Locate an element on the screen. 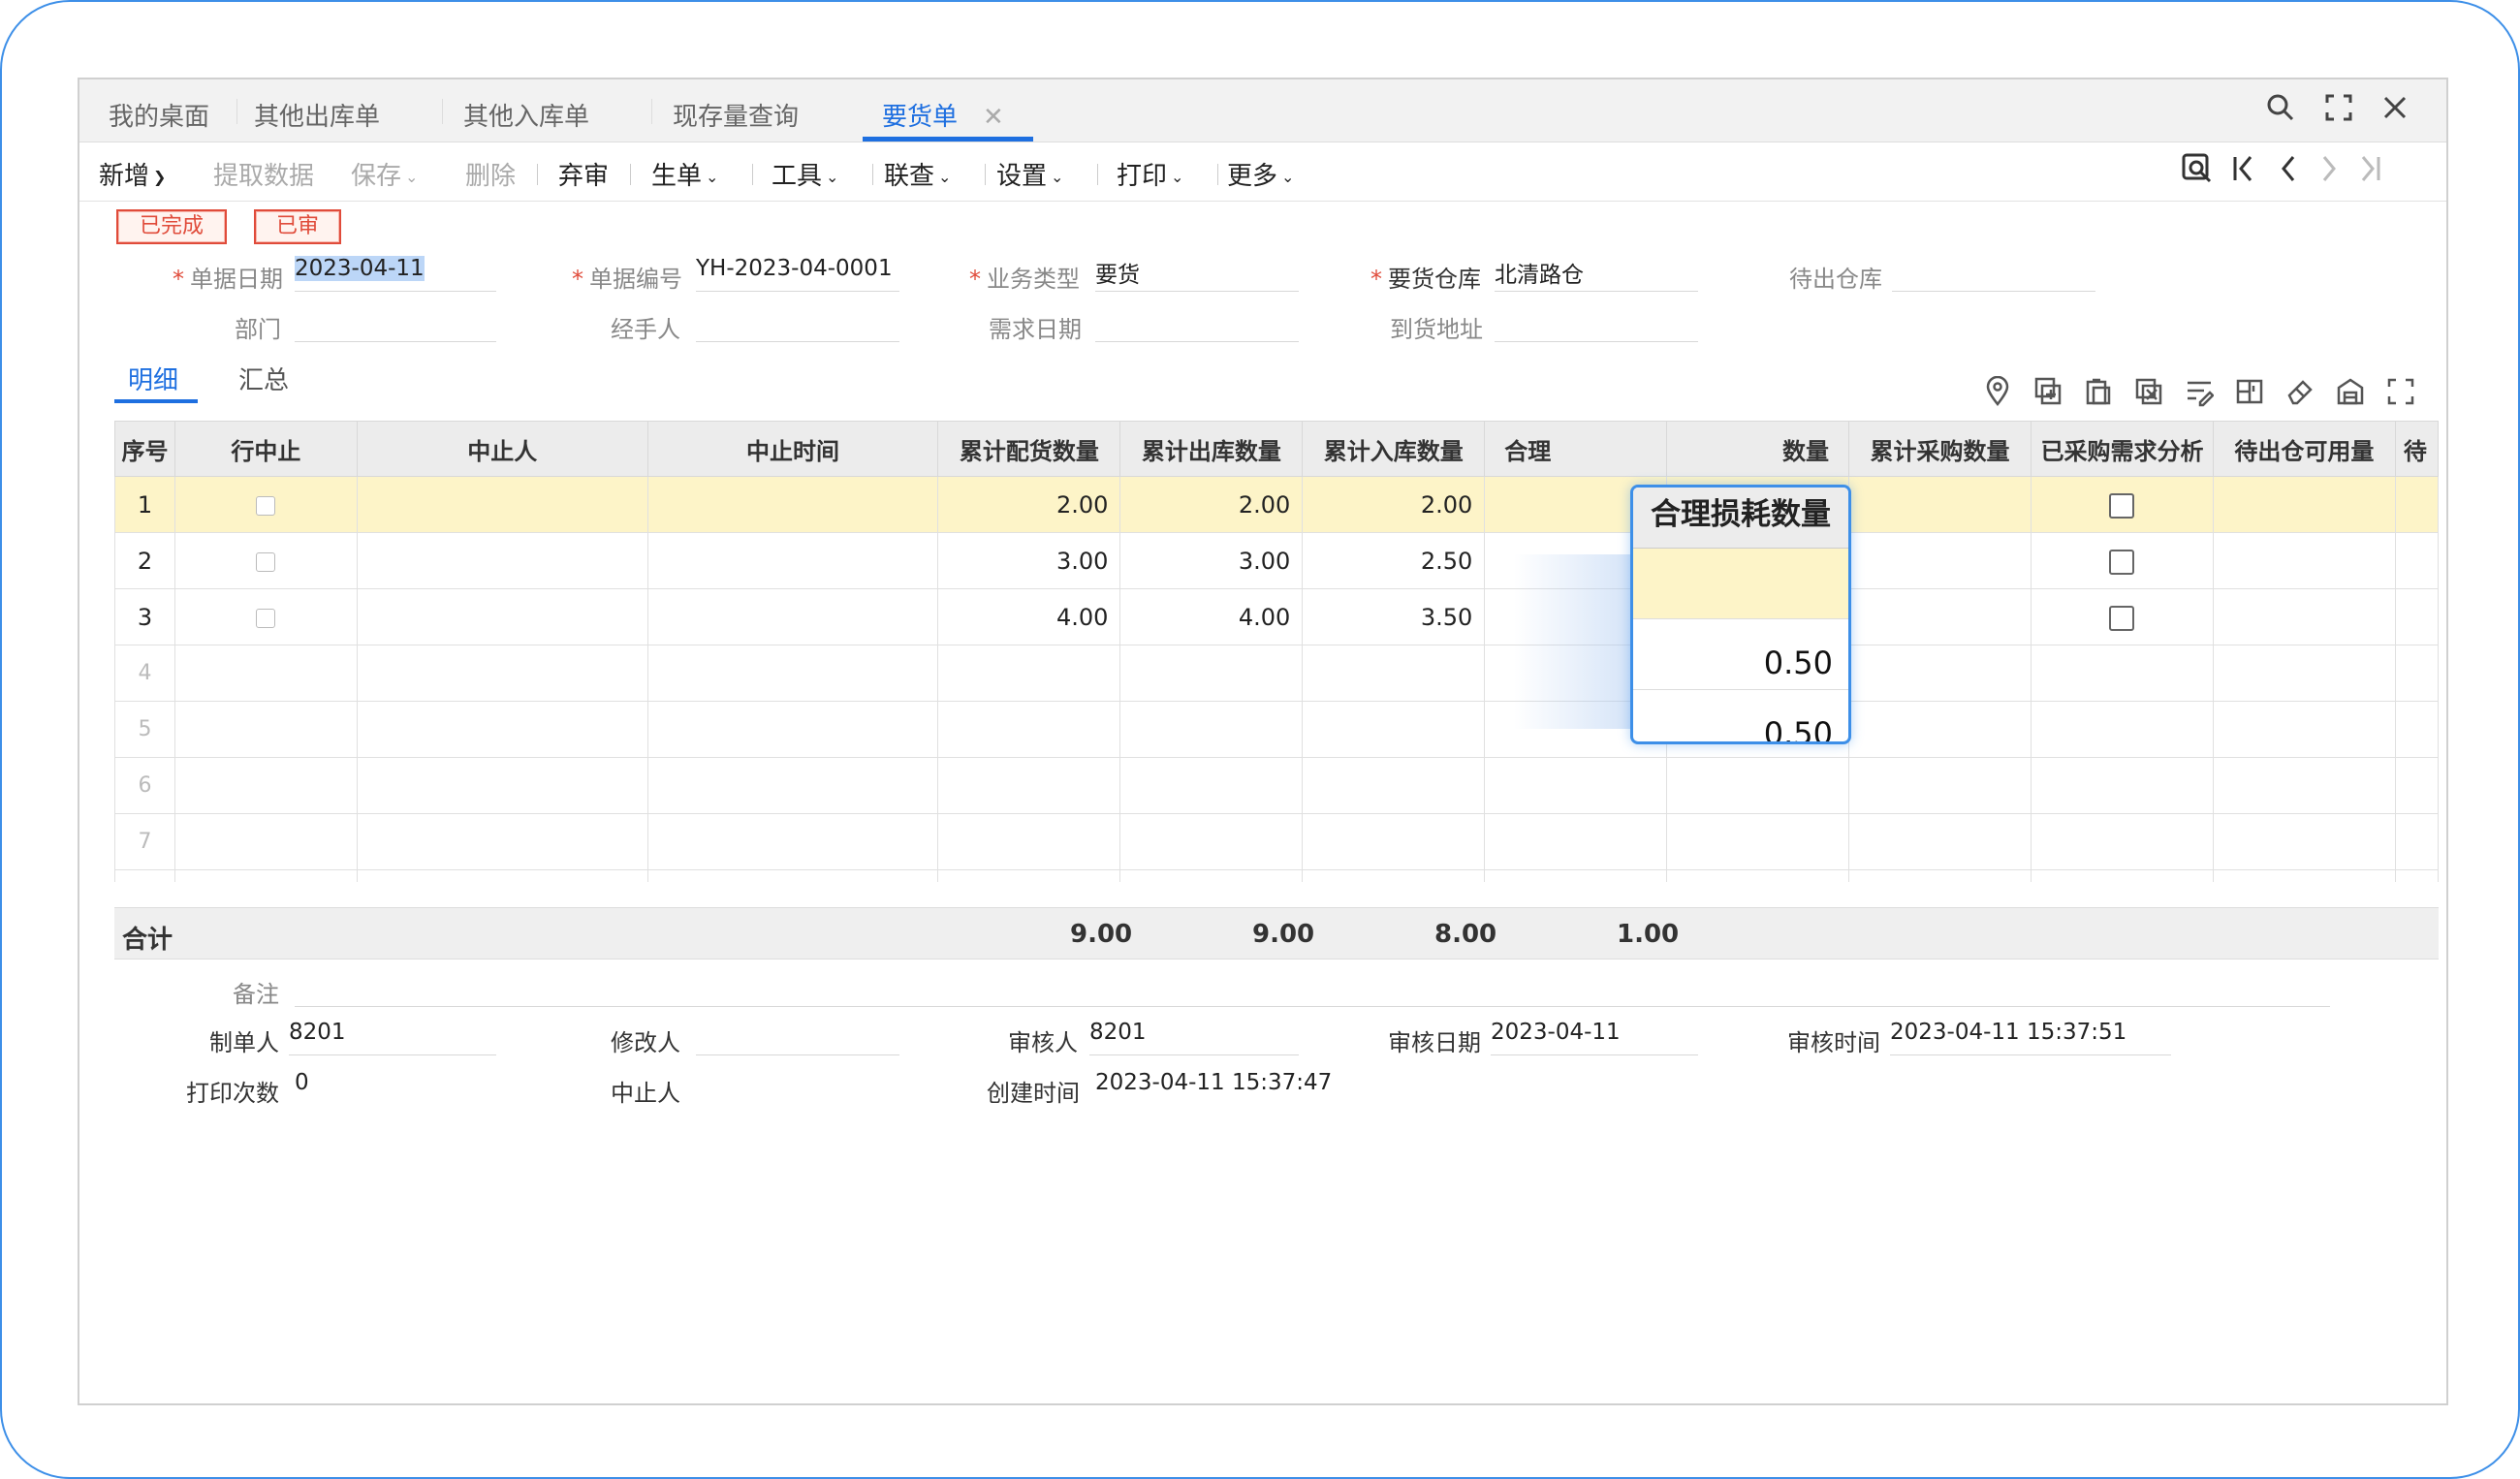  col-header-loss: 合理 is located at coordinates (1576, 449).